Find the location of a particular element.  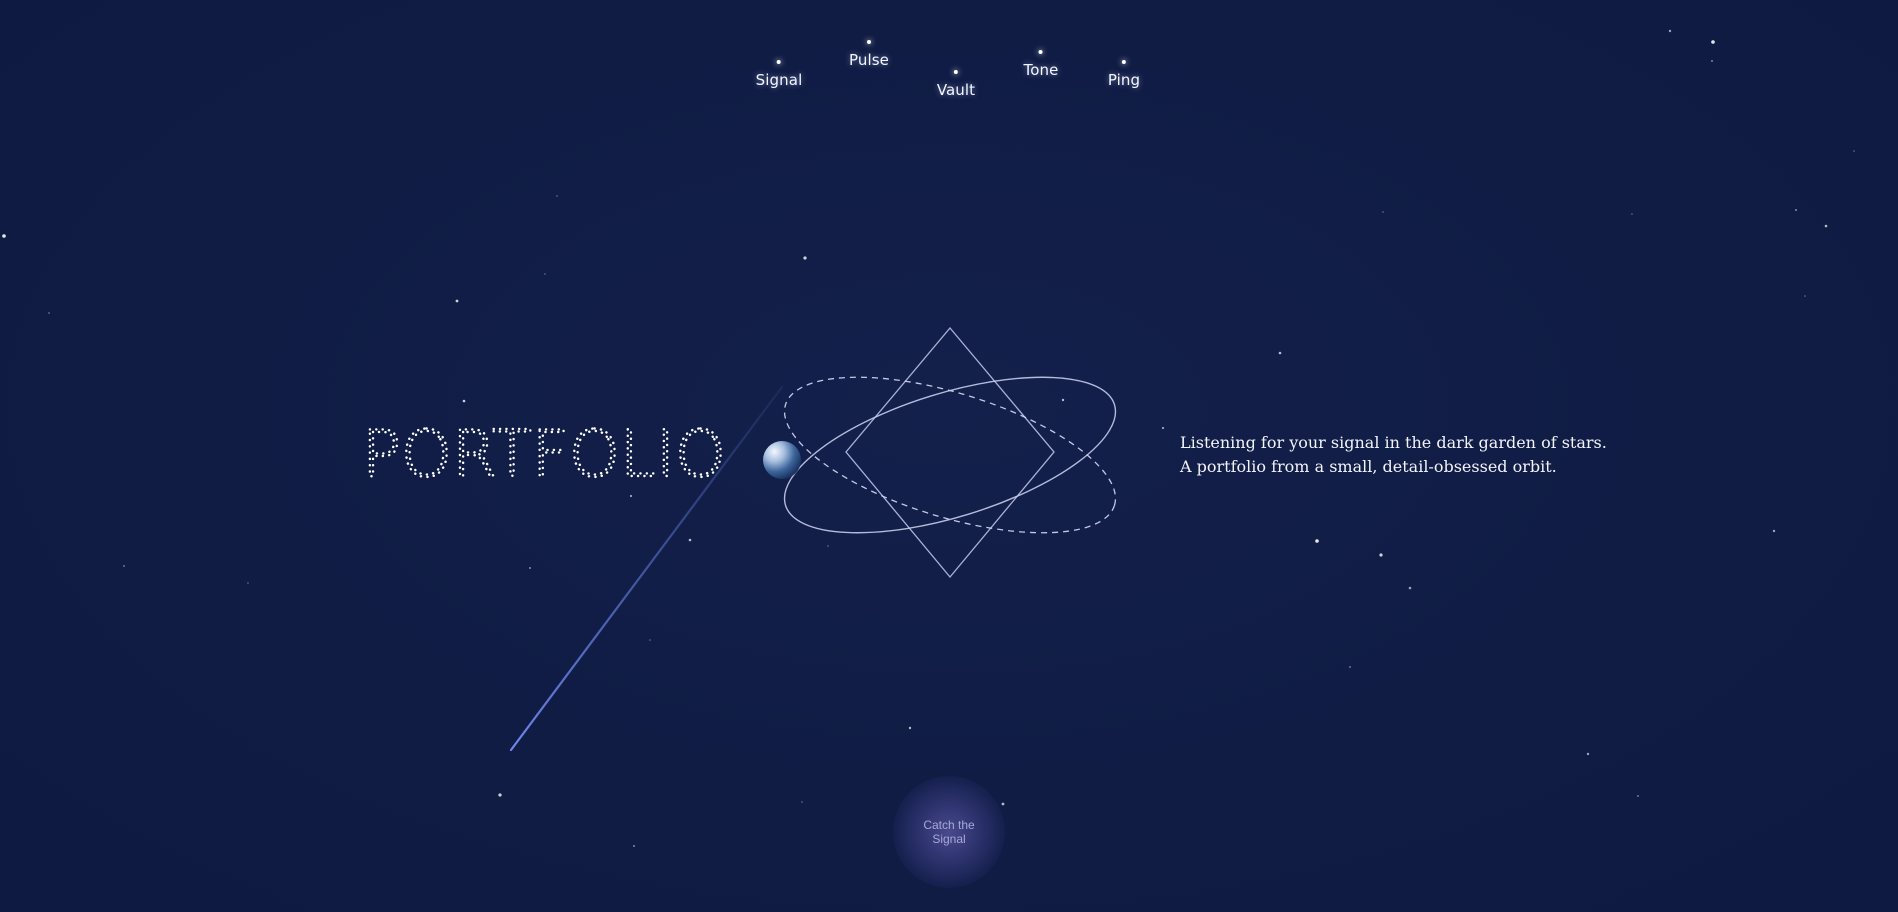

nav-item-pulse: Pulse is located at coordinates (869, 54).